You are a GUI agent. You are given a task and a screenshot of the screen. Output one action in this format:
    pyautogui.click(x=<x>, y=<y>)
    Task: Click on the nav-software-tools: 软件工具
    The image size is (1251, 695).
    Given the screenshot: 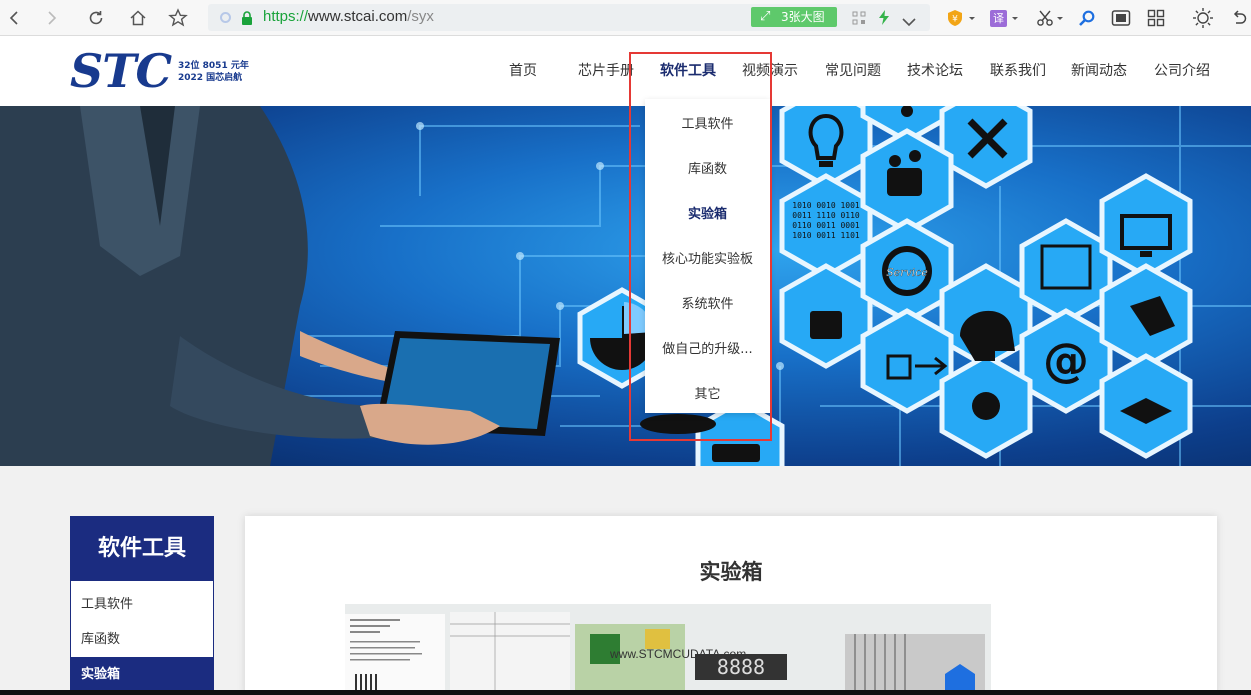 What is the action you would take?
    pyautogui.click(x=688, y=71)
    